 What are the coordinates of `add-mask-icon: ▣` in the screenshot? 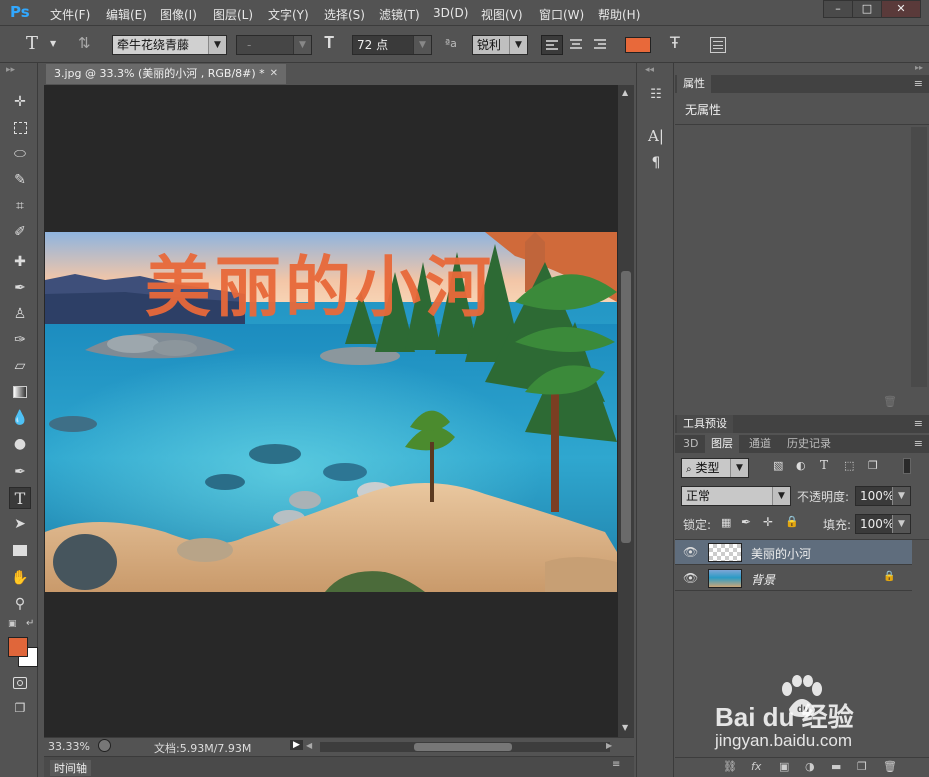 It's located at (784, 766).